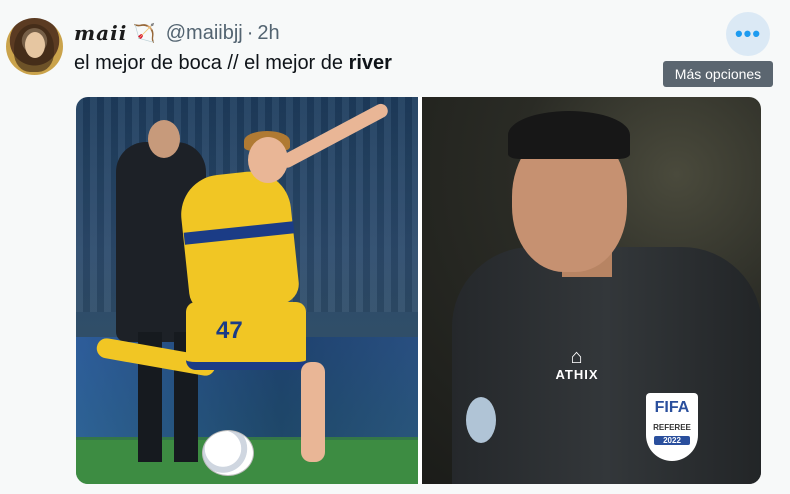 The height and width of the screenshot is (494, 790). What do you see at coordinates (246, 336) in the screenshot?
I see `player-shorts` at bounding box center [246, 336].